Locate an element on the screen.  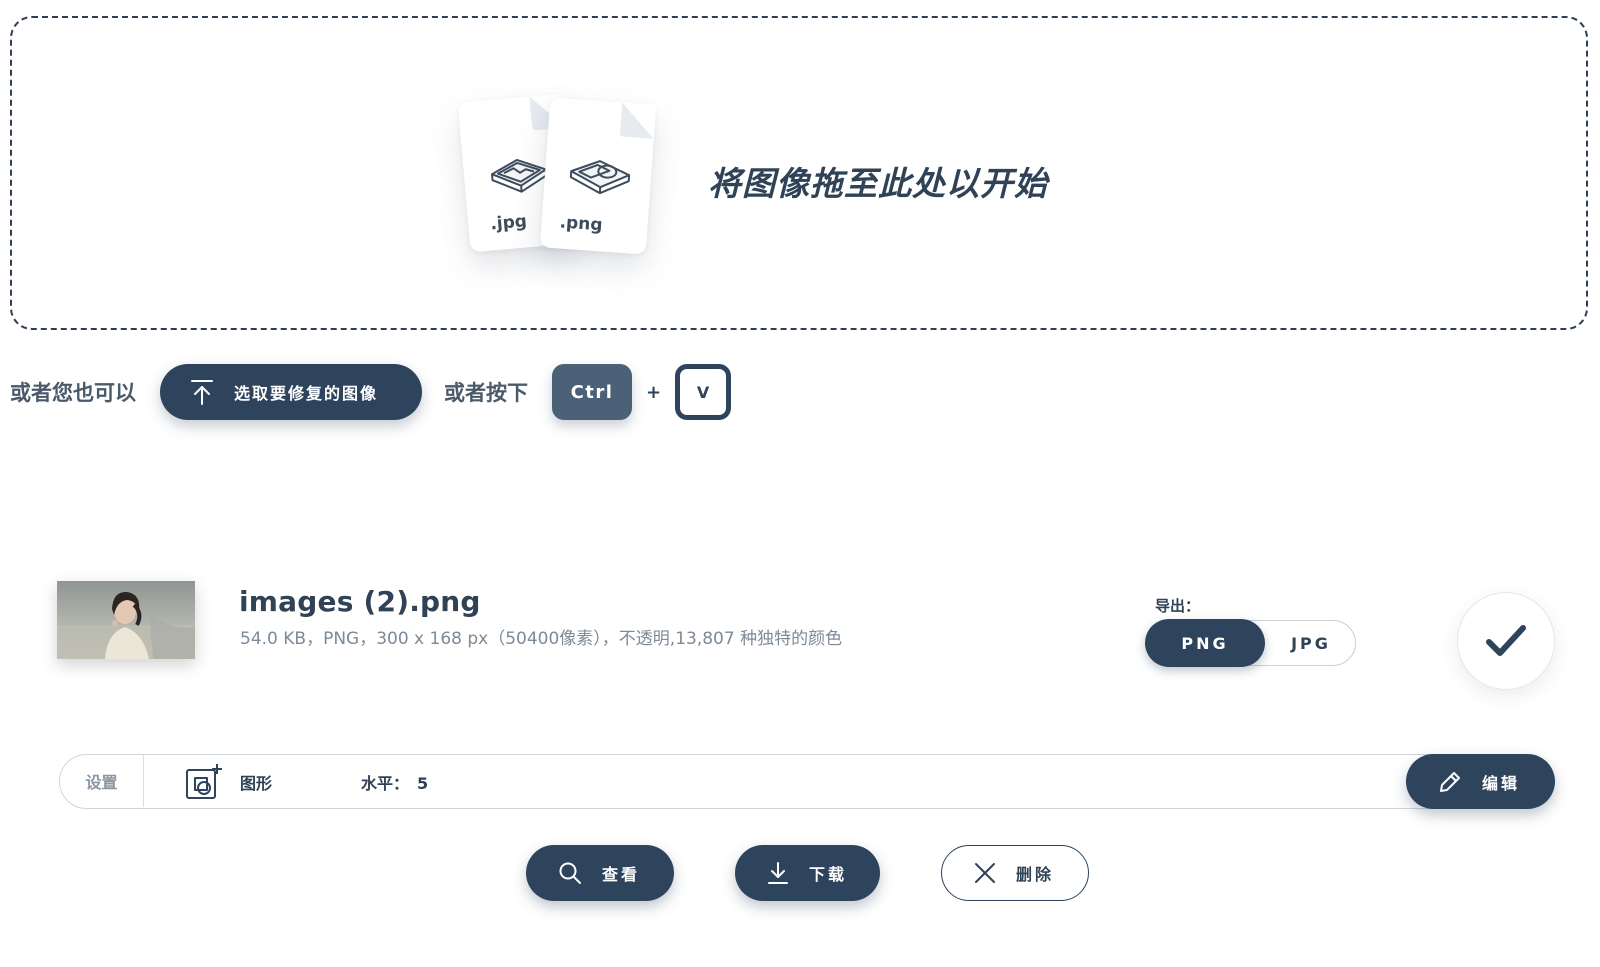
edit-label: 编辑 is located at coordinates (1501, 783).